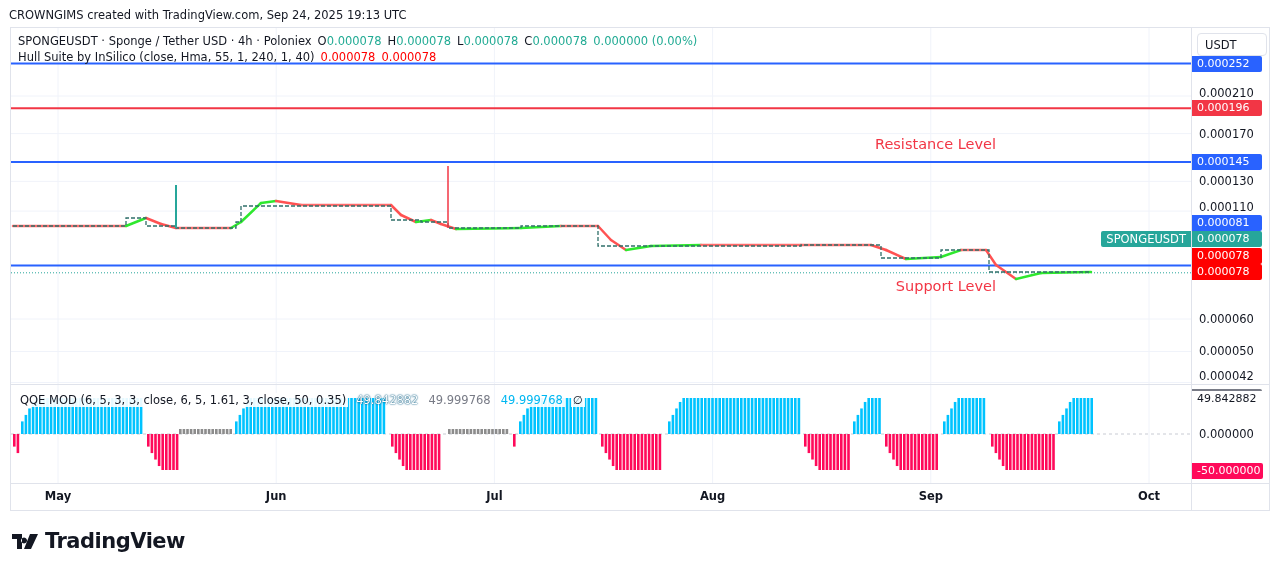 The width and height of the screenshot is (1281, 571). Describe the element at coordinates (1226, 351) in the screenshot. I see `axis-label: 0.000050` at that location.